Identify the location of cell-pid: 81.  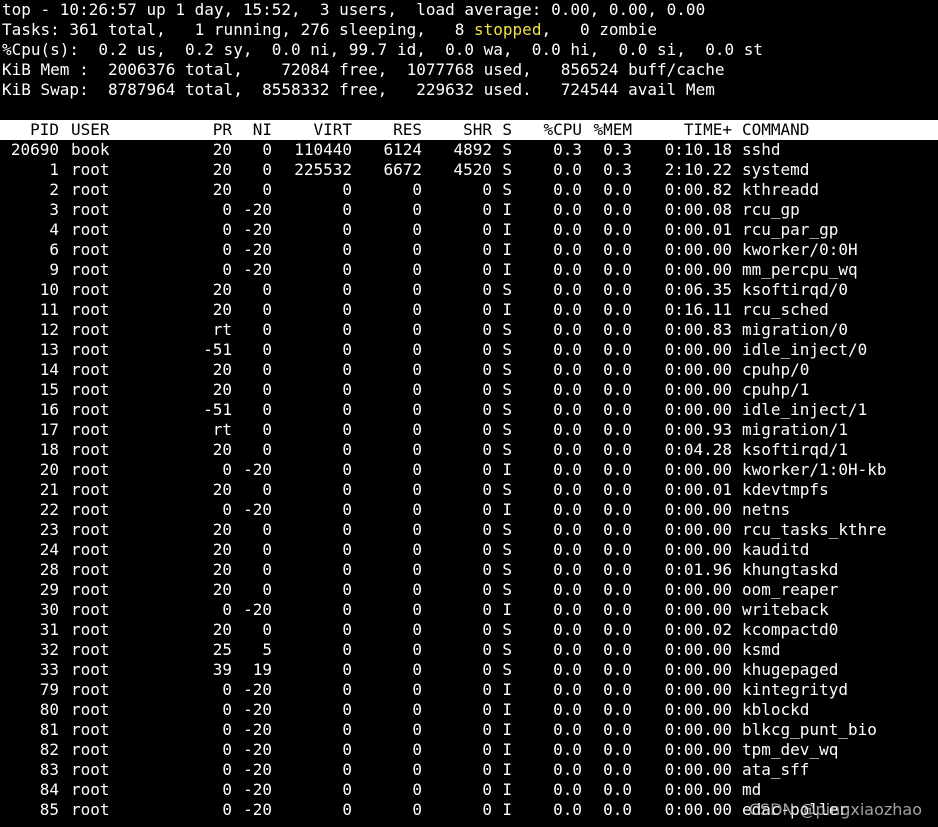
(49, 729).